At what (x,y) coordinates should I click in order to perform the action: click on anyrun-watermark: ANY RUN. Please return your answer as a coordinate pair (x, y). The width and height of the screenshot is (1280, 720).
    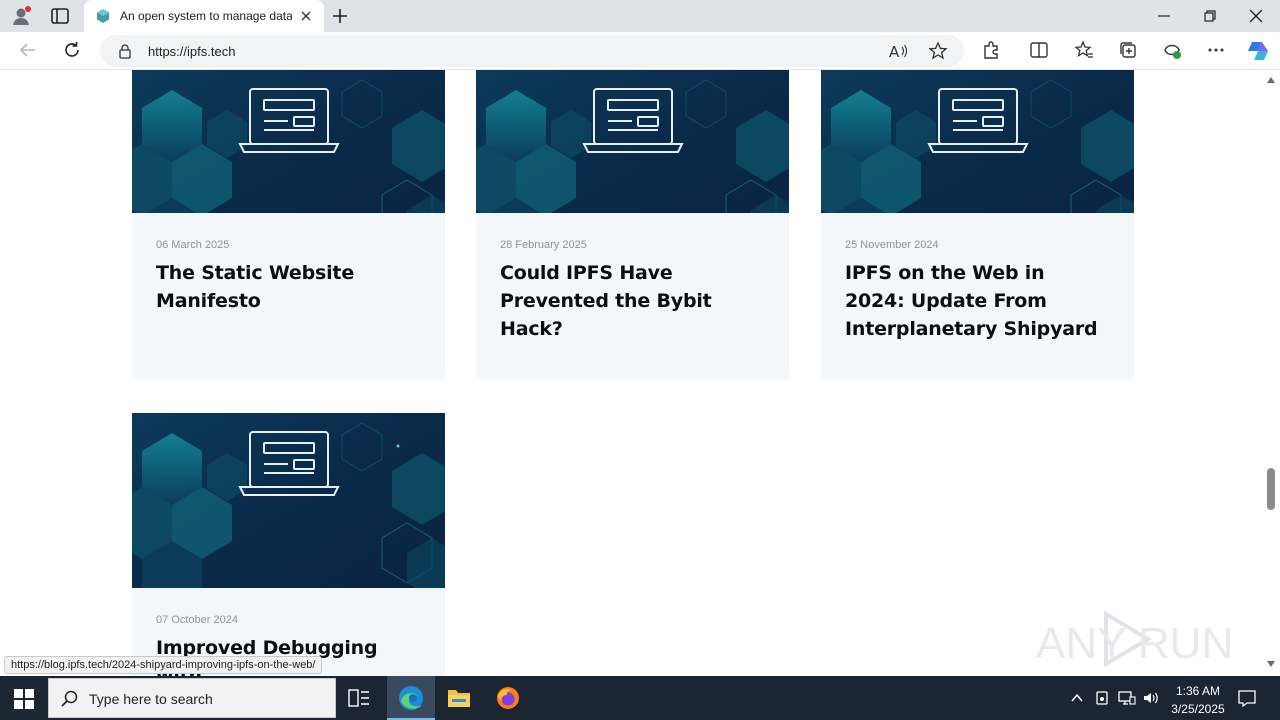
    Looking at the image, I should click on (1136, 639).